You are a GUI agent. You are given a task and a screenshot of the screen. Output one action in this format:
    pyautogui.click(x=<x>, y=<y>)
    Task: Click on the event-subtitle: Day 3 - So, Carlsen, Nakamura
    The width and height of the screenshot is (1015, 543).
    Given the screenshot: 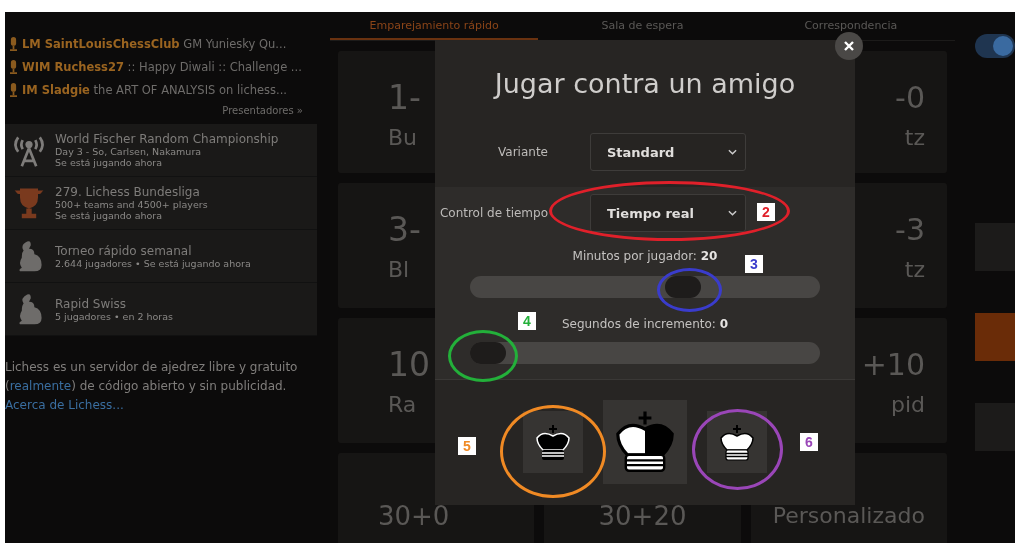 What is the action you would take?
    pyautogui.click(x=129, y=151)
    